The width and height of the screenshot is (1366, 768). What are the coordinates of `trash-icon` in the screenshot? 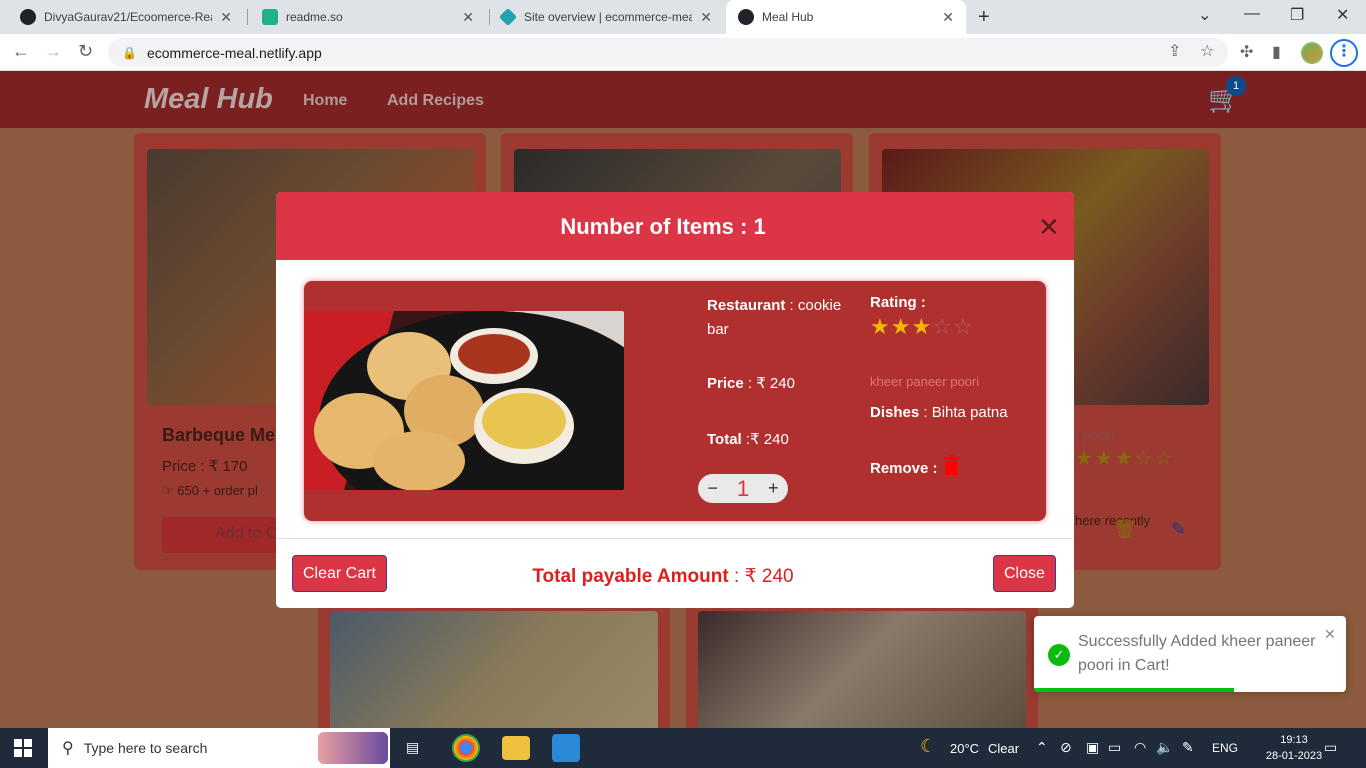 It's located at (951, 465).